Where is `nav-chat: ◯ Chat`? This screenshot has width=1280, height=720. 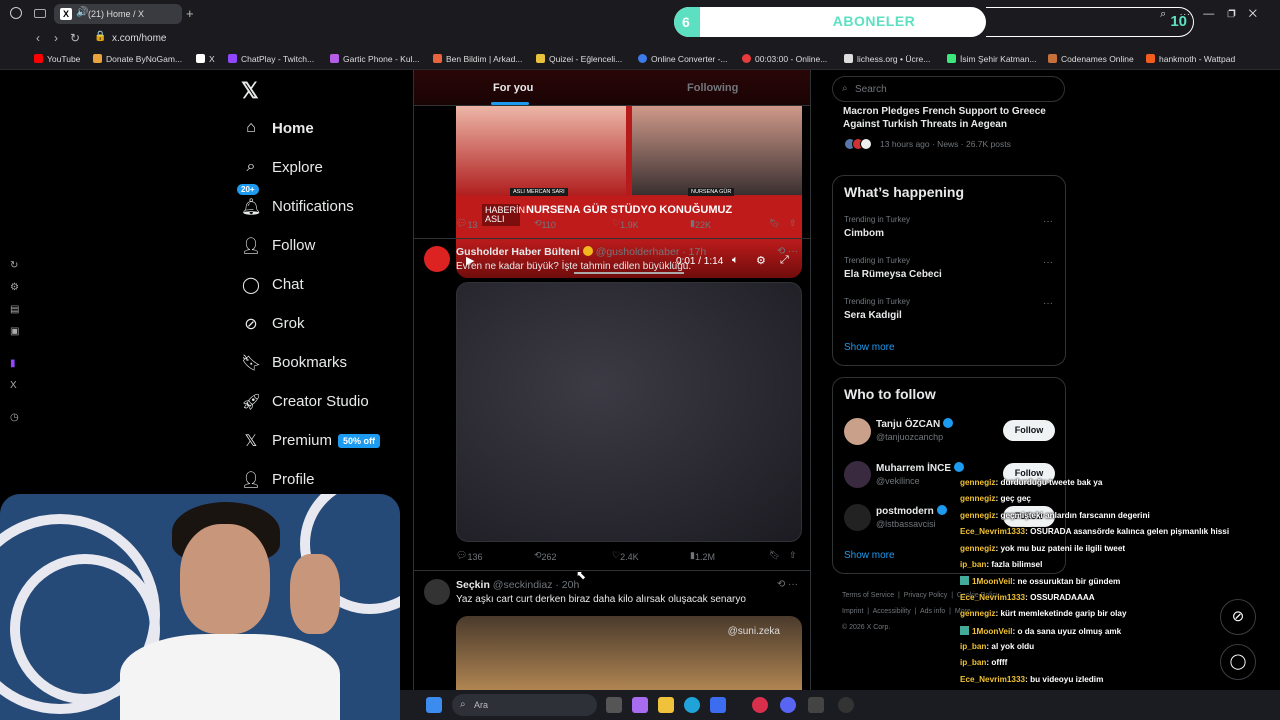 nav-chat: ◯ Chat is located at coordinates (341, 286).